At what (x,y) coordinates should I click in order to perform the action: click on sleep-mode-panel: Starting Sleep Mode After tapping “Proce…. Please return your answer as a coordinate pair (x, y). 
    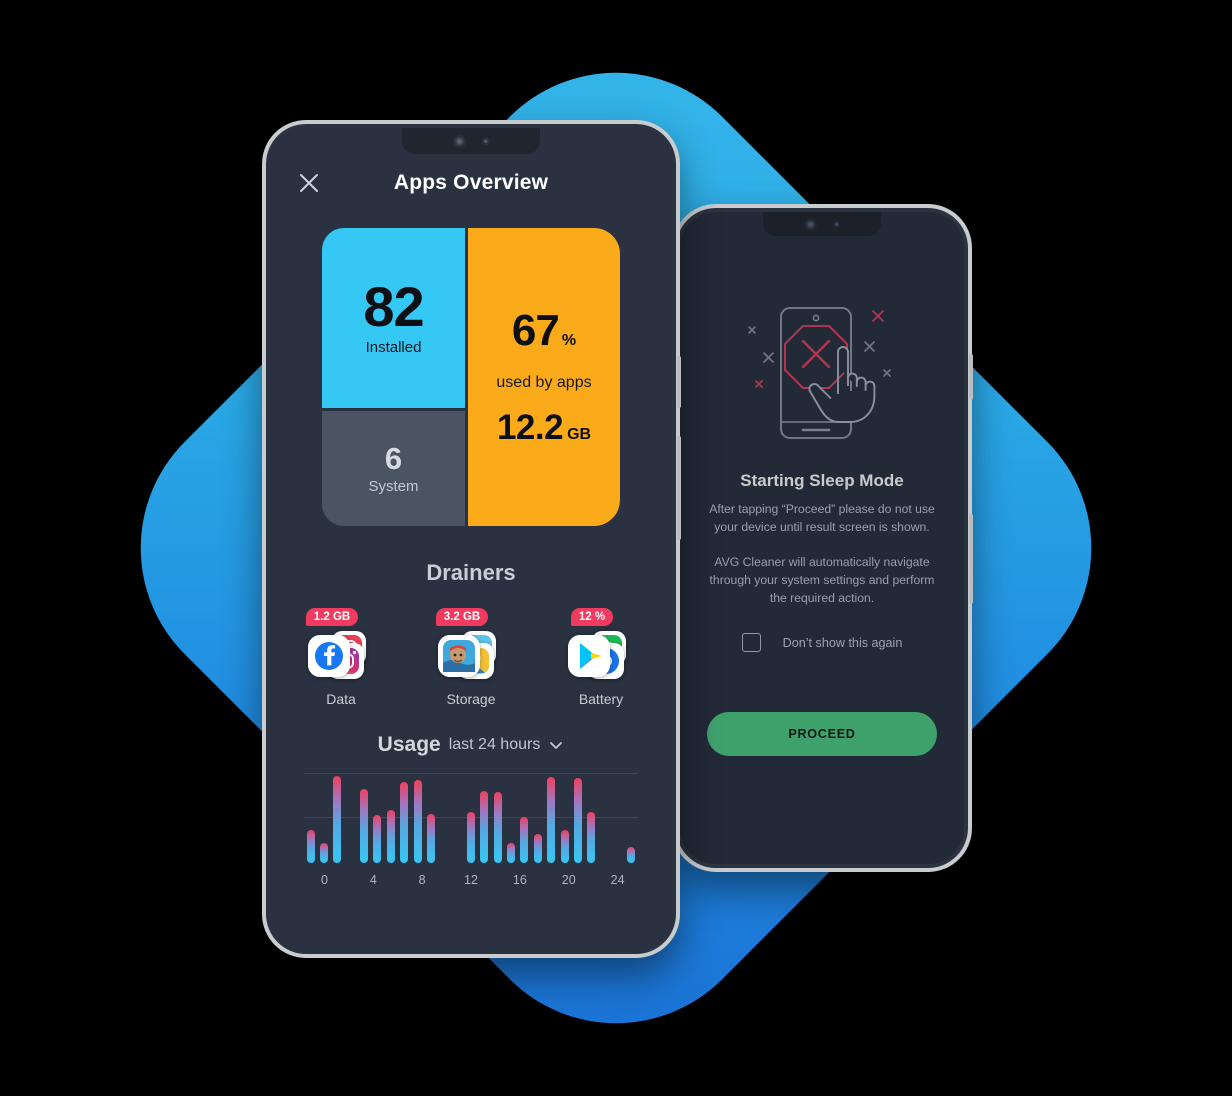
    Looking at the image, I should click on (822, 538).